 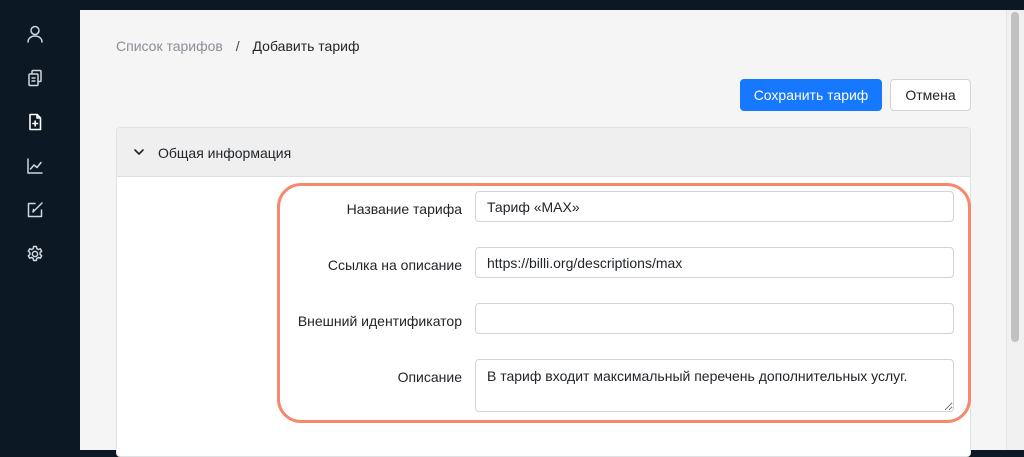 What do you see at coordinates (811, 95) in the screenshot?
I see `save-tariff-button: Сохранить тариф` at bounding box center [811, 95].